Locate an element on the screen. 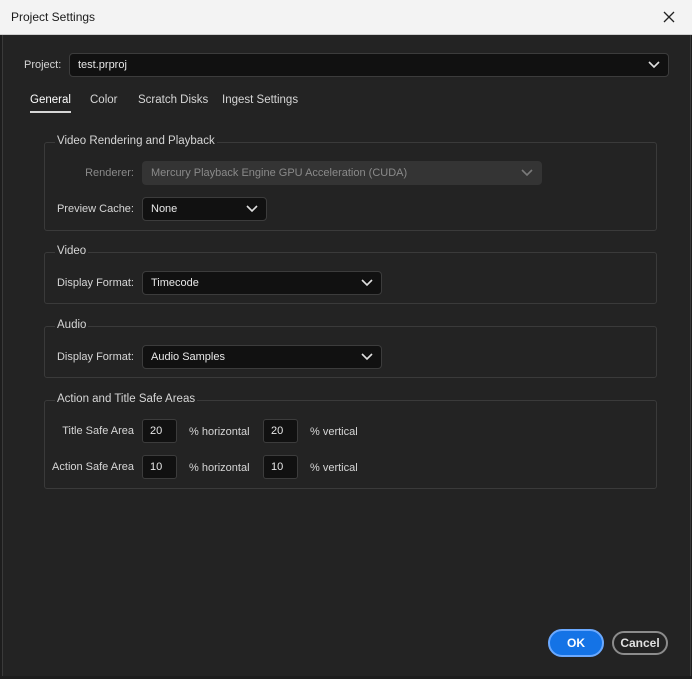  renderer-label: Renderer: is located at coordinates (109, 173).